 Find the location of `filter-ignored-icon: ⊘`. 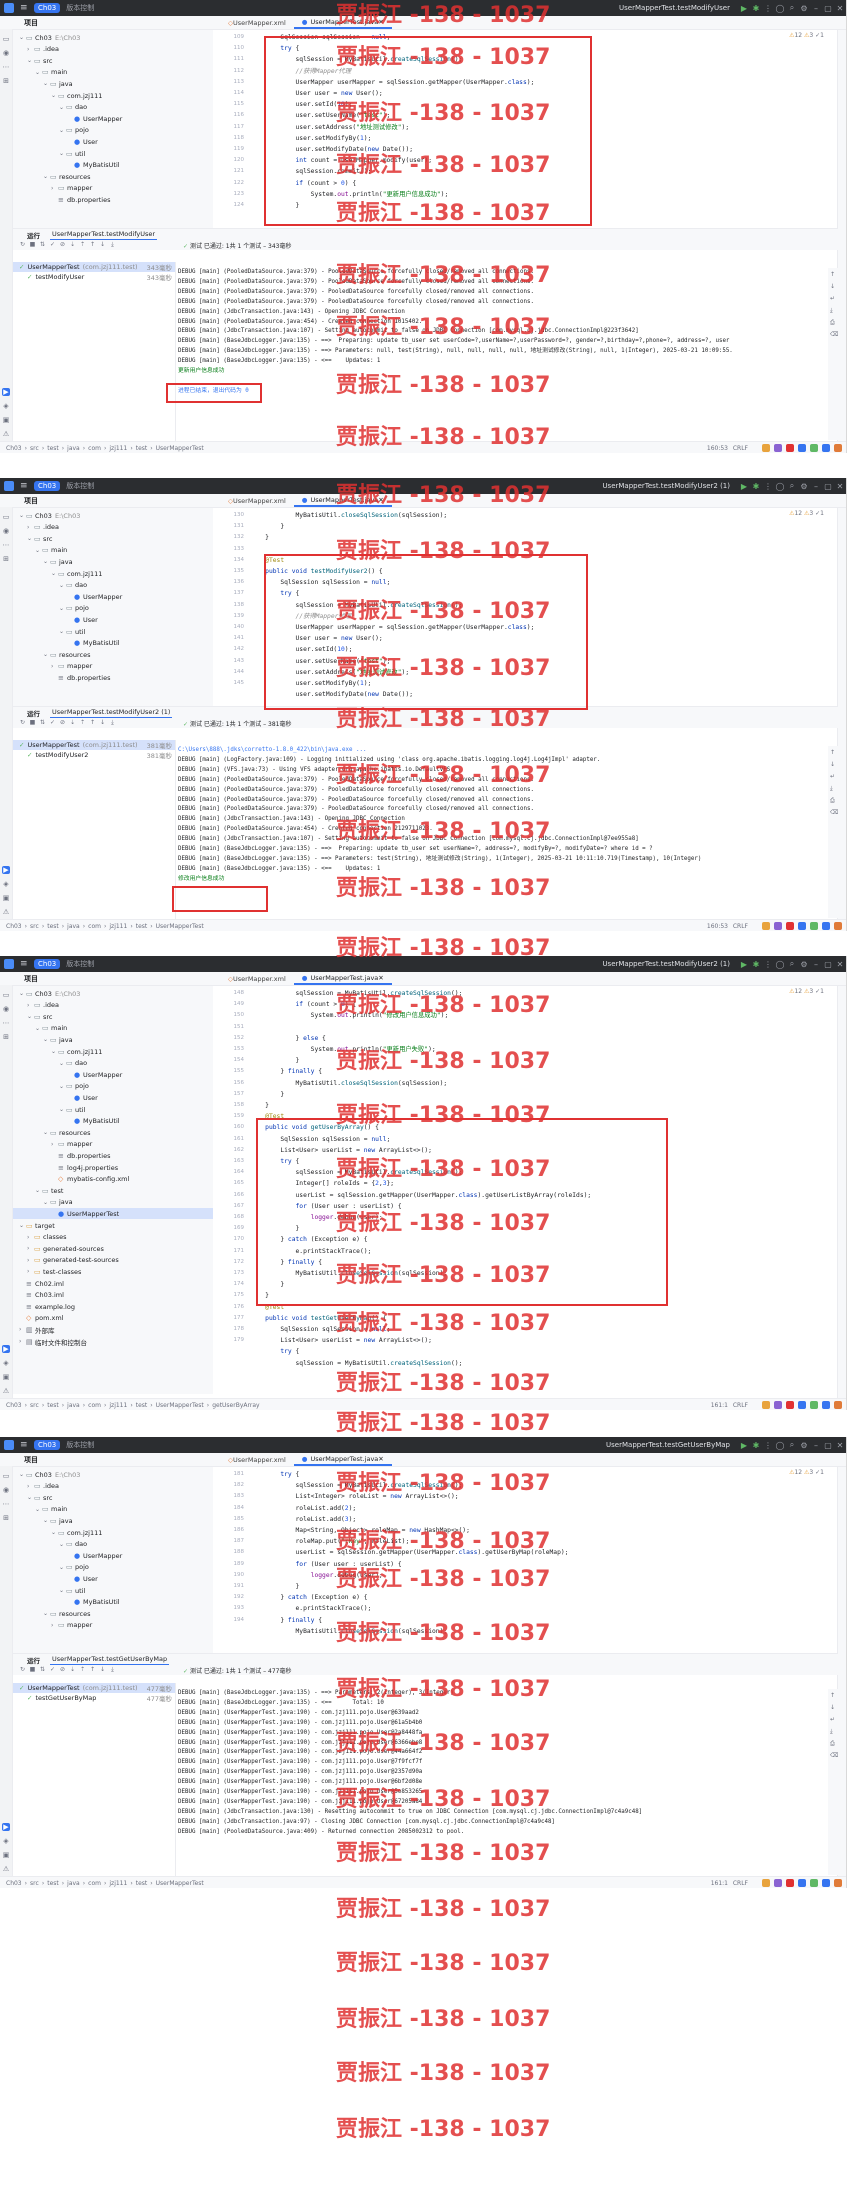

filter-ignored-icon: ⊘ is located at coordinates (62, 244).